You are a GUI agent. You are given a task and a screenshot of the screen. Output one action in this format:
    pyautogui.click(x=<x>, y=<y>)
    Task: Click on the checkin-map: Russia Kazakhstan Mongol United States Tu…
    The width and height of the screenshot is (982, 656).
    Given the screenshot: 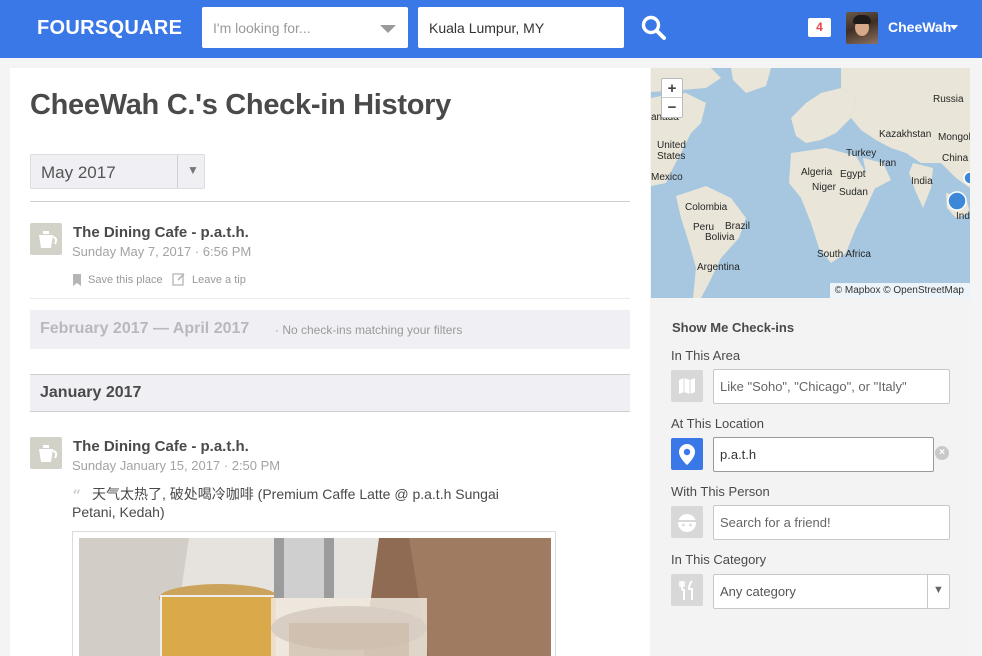 What is the action you would take?
    pyautogui.click(x=810, y=183)
    